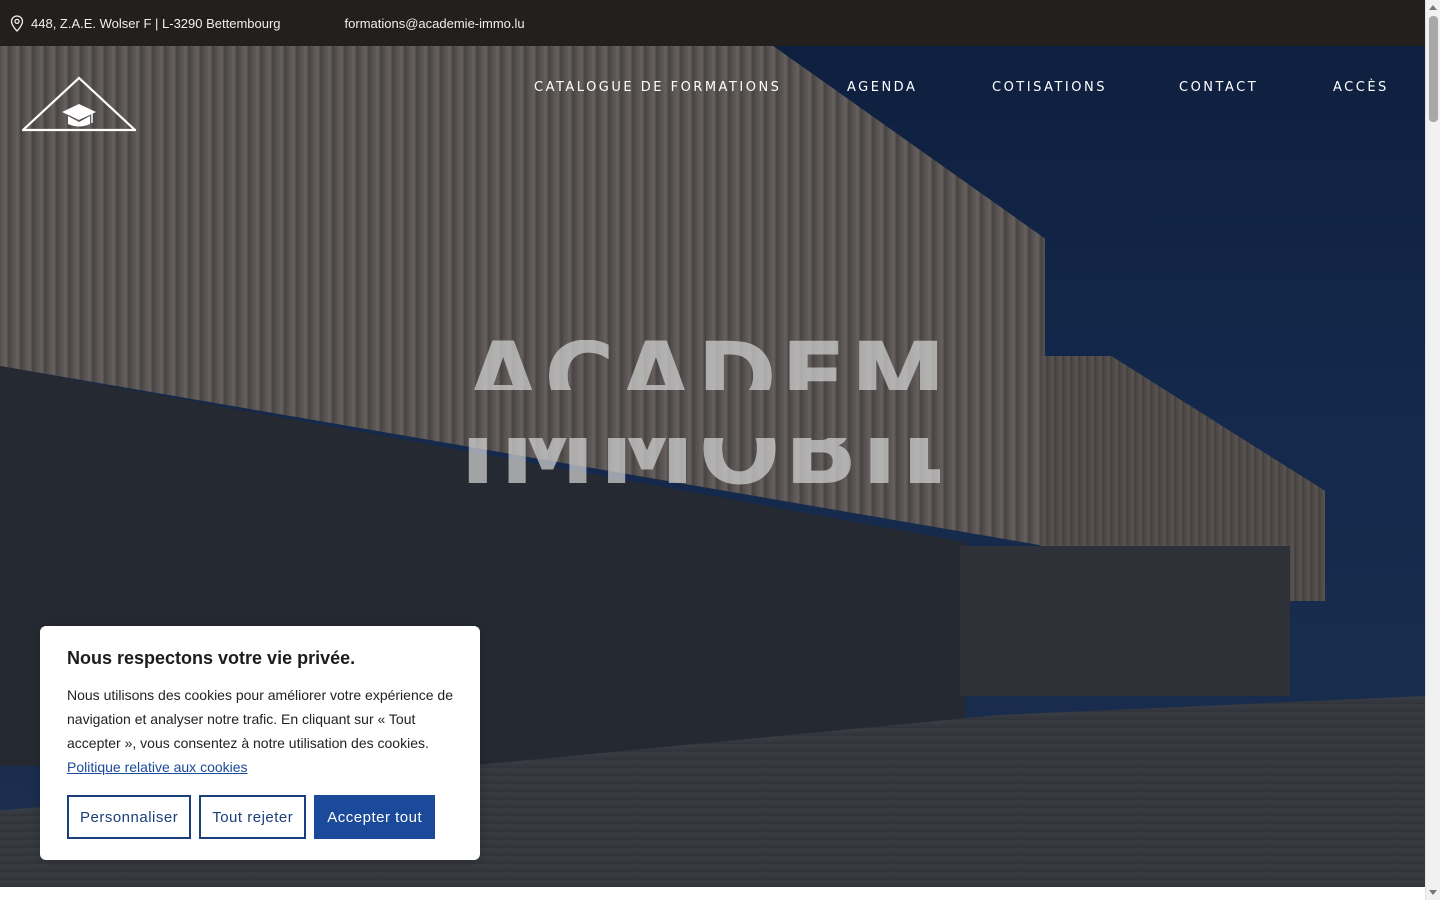 Image resolution: width=1440 pixels, height=900 pixels. Describe the element at coordinates (157, 767) in the screenshot. I see `cookie-policy-link: Politique relative aux cookies` at that location.